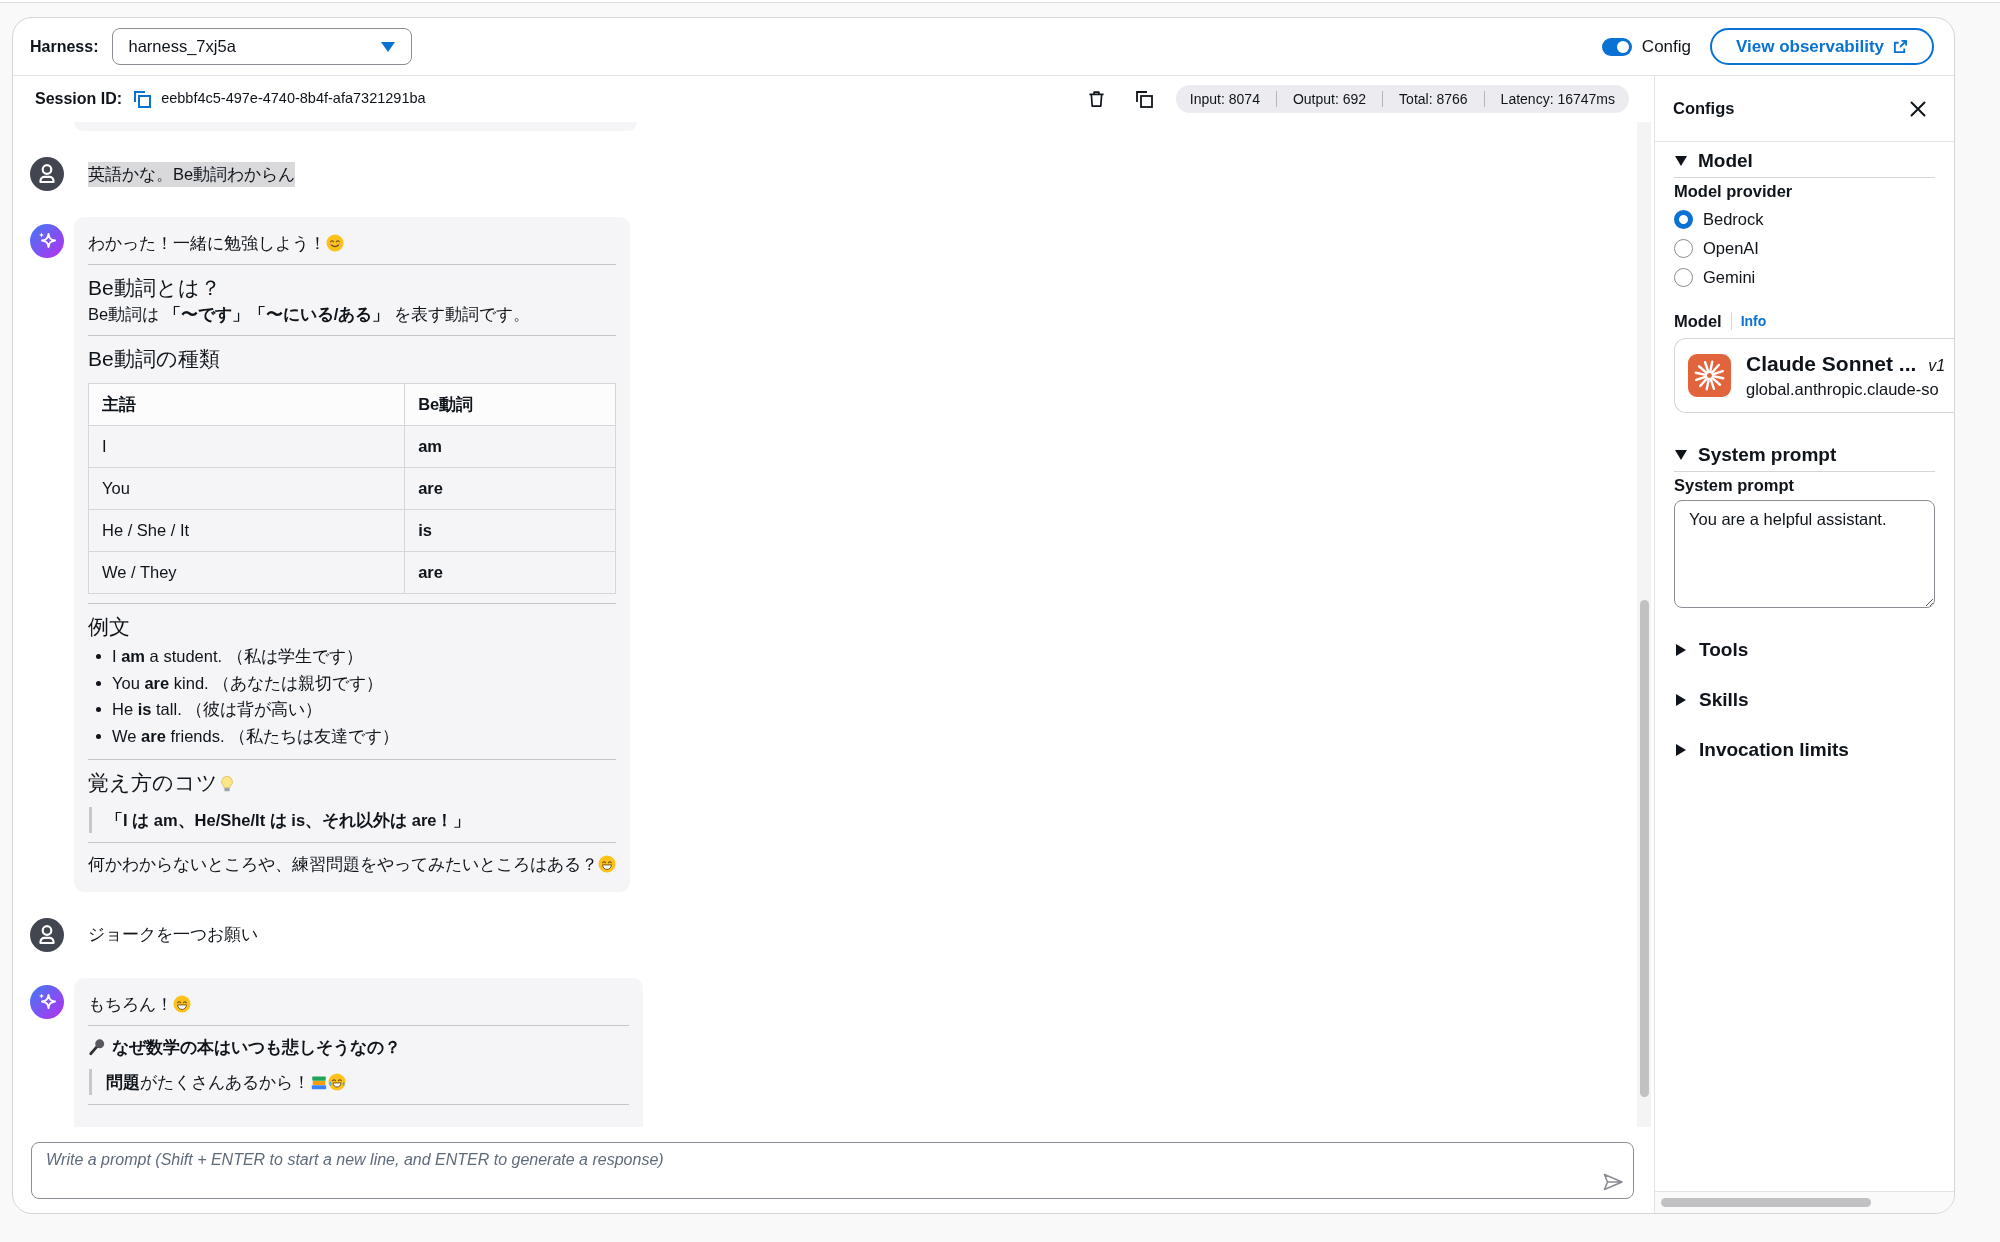  What do you see at coordinates (79, 99) in the screenshot?
I see `session-id-label: Session ID:` at bounding box center [79, 99].